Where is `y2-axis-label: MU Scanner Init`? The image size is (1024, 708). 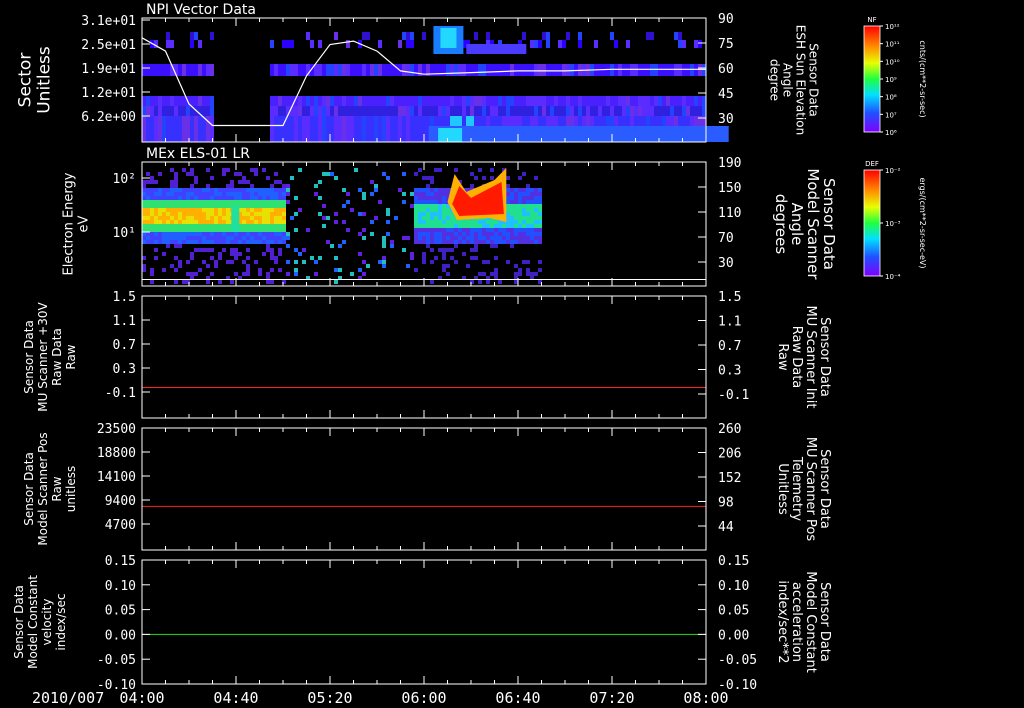 y2-axis-label: MU Scanner Init is located at coordinates (810, 357).